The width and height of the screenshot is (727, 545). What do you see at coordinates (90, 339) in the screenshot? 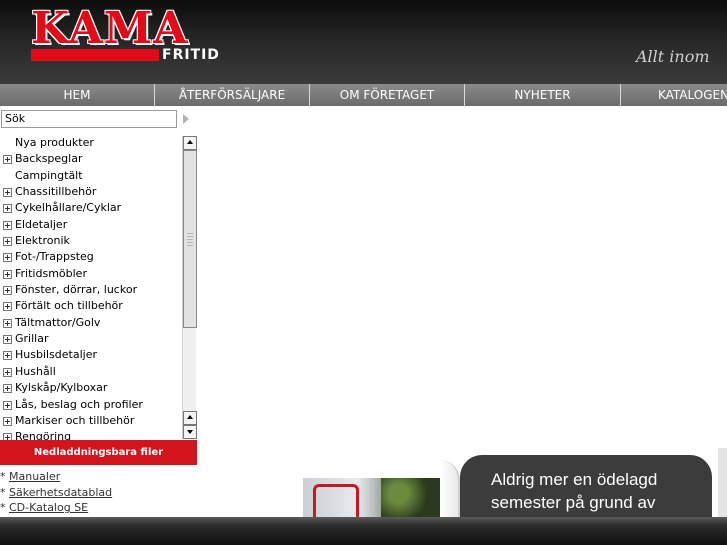
I see `category-item: Grillar` at bounding box center [90, 339].